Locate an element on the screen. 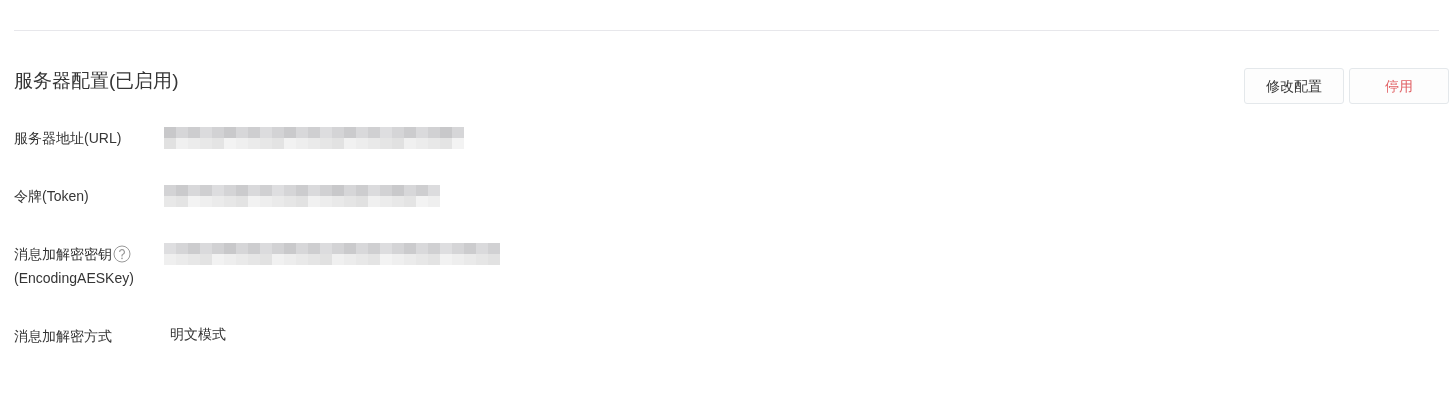 The width and height of the screenshot is (1453, 402). field-label: 令牌(Token) is located at coordinates (51, 196).